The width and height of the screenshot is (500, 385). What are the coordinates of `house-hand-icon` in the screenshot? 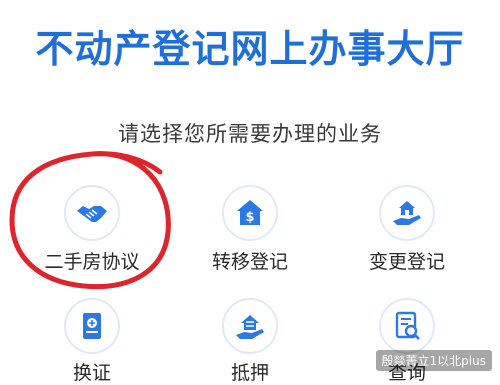 It's located at (407, 213).